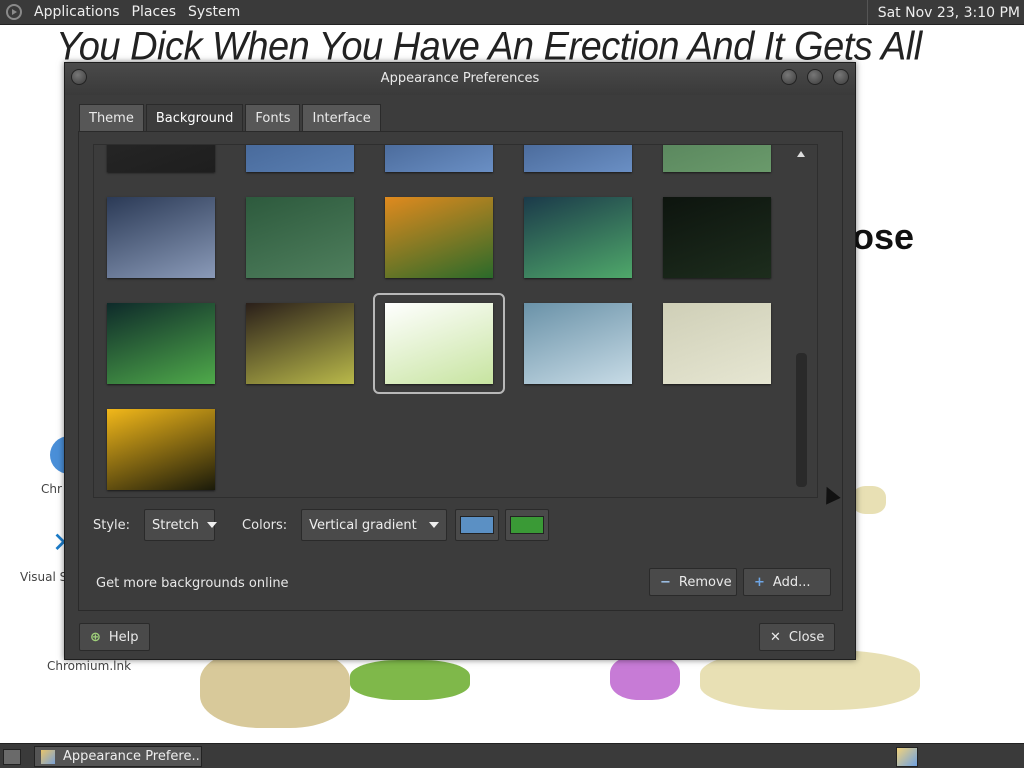 This screenshot has height=768, width=1024. I want to click on background-thumbnail-dark-forest, so click(717, 237).